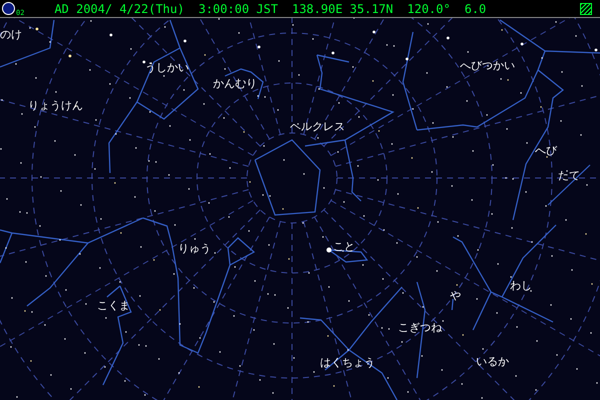 Image resolution: width=600 pixels, height=400 pixels. What do you see at coordinates (487, 65) in the screenshot?
I see `constellation-label: へびつかい` at bounding box center [487, 65].